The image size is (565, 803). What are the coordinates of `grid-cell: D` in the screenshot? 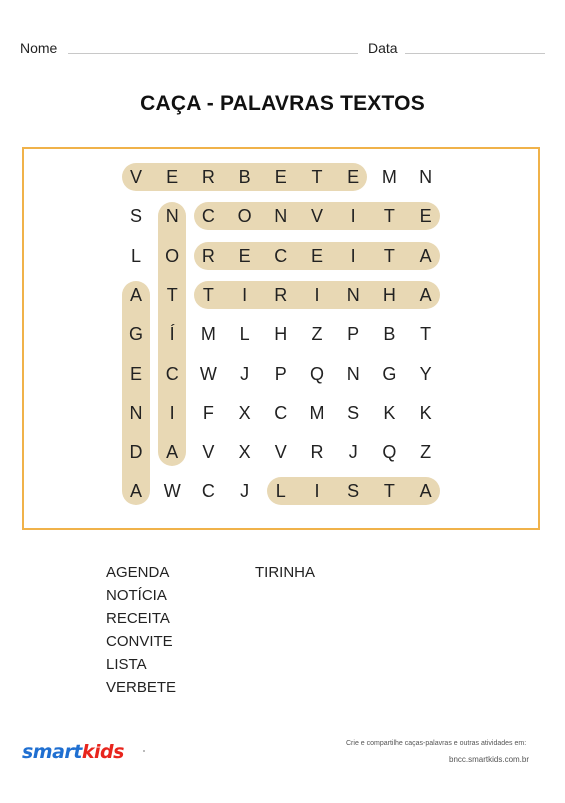 It's located at (136, 452).